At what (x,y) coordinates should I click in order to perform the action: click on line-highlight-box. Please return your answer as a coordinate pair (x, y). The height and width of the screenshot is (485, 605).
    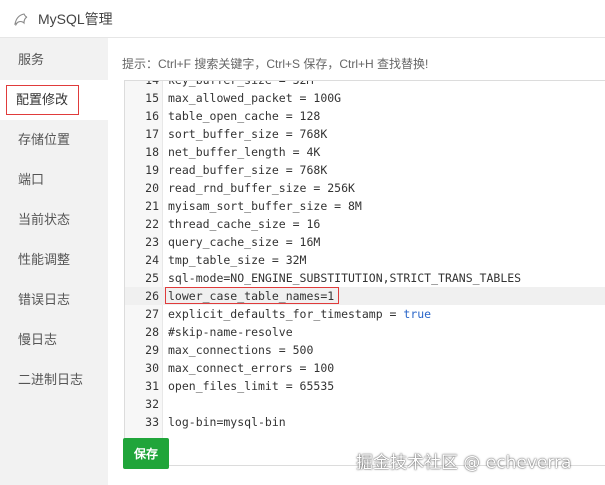
    Looking at the image, I should click on (252, 295).